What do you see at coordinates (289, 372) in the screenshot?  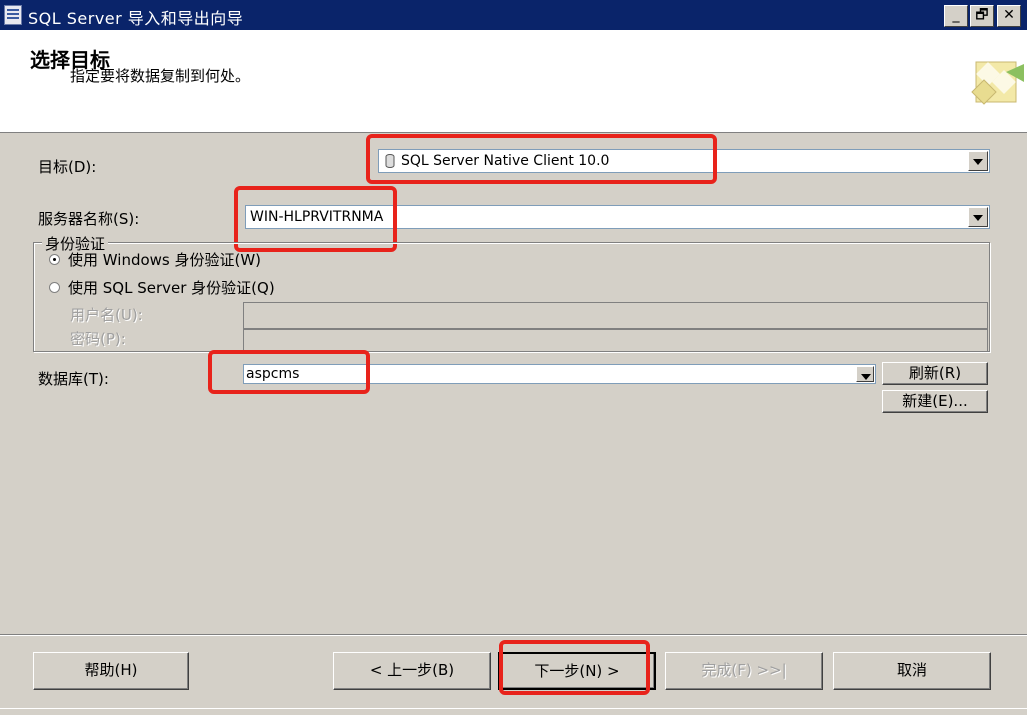 I see `highlight-box-database` at bounding box center [289, 372].